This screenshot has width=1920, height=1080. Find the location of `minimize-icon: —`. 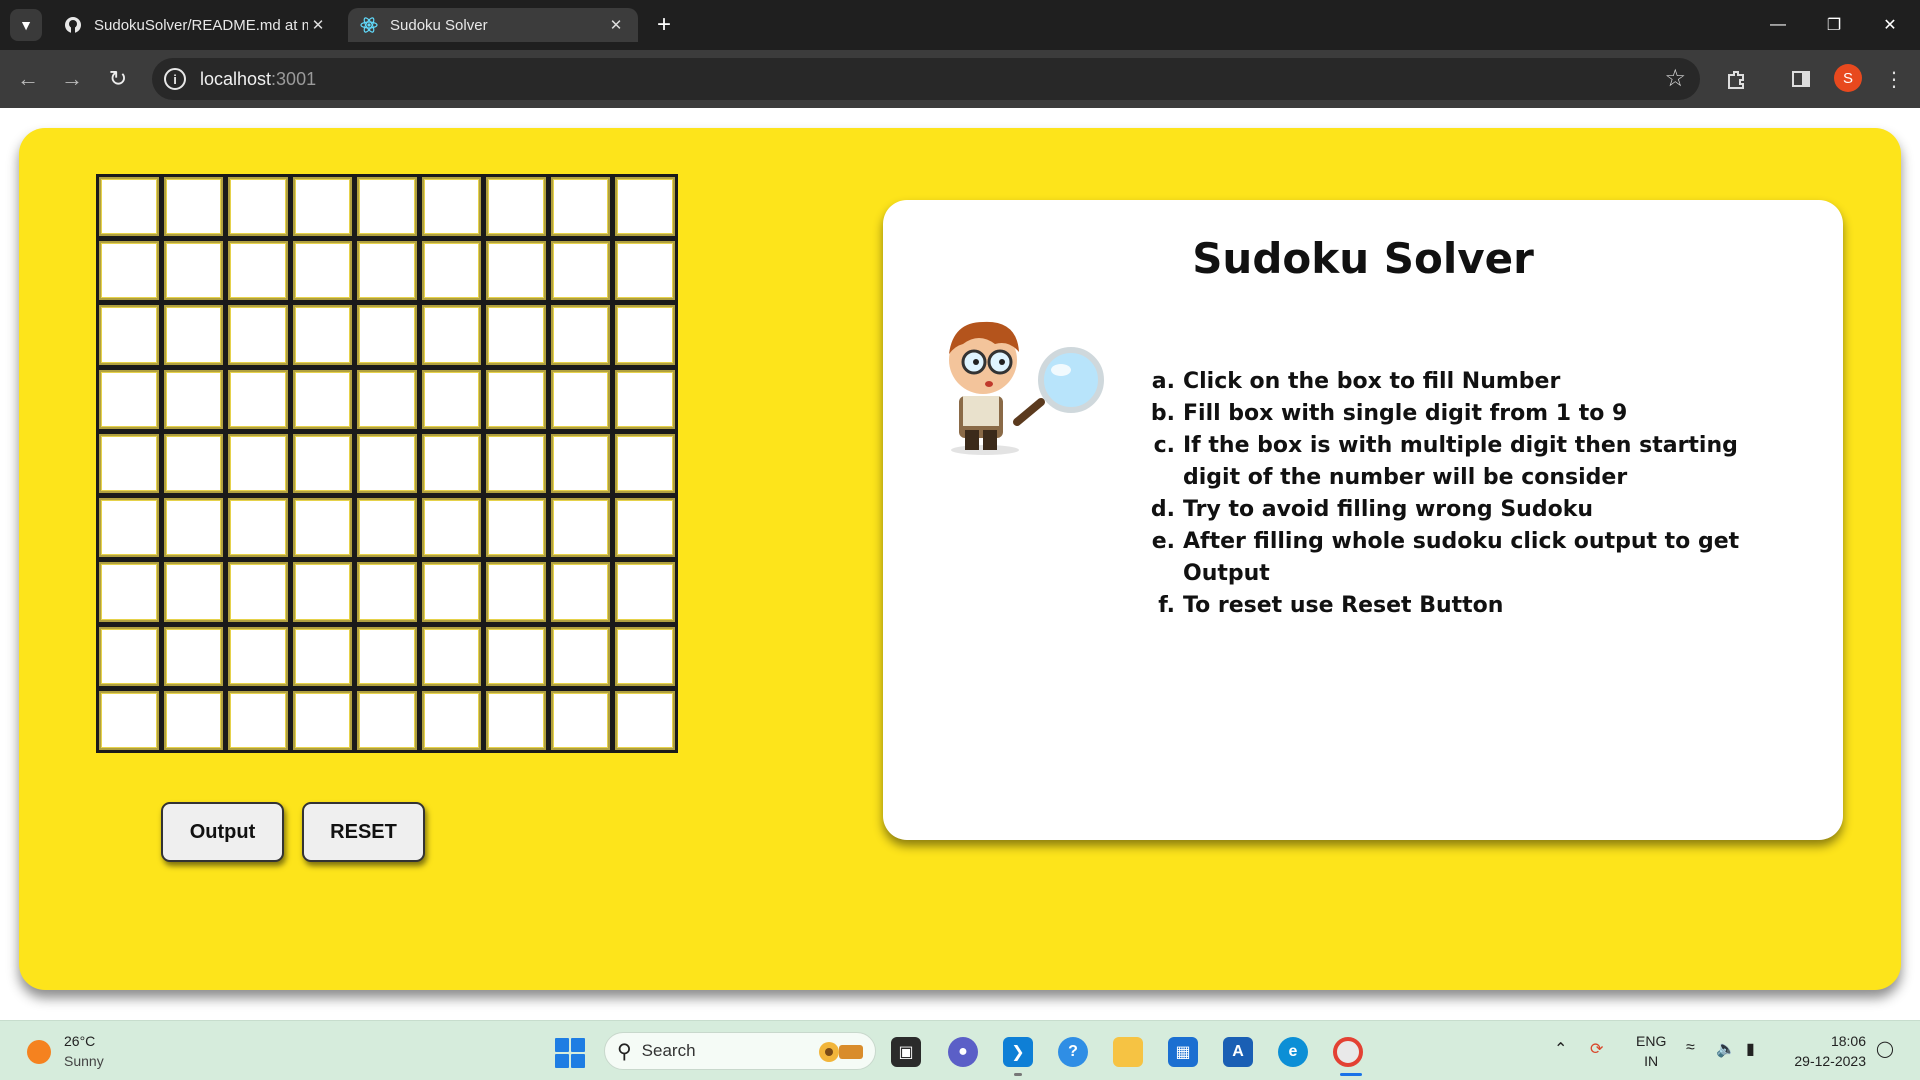

minimize-icon: — is located at coordinates (1778, 25).